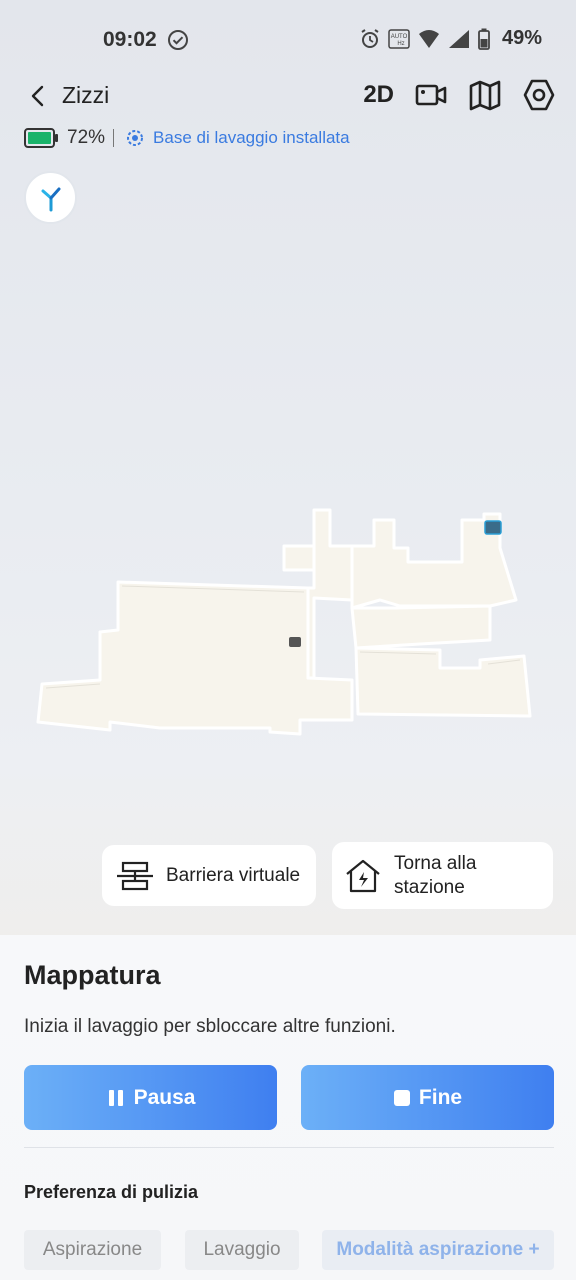 This screenshot has height=1280, width=576. I want to click on robot-avatar, so click(50, 197).